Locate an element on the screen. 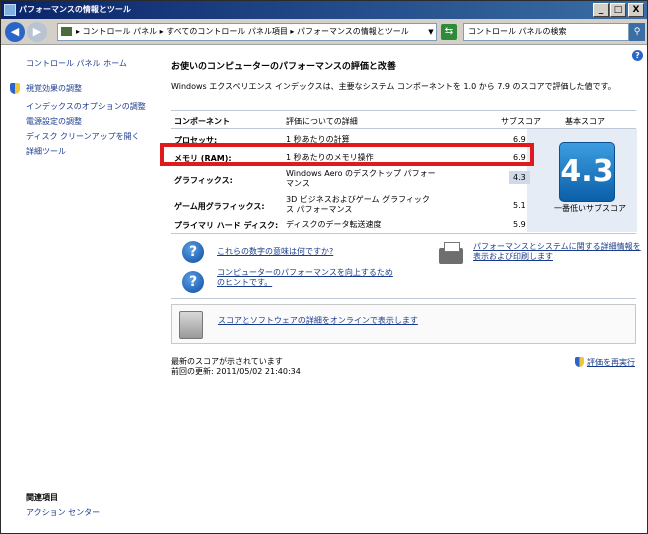 The width and height of the screenshot is (648, 534). col-basescore-header: 基本スコア is located at coordinates (585, 121).